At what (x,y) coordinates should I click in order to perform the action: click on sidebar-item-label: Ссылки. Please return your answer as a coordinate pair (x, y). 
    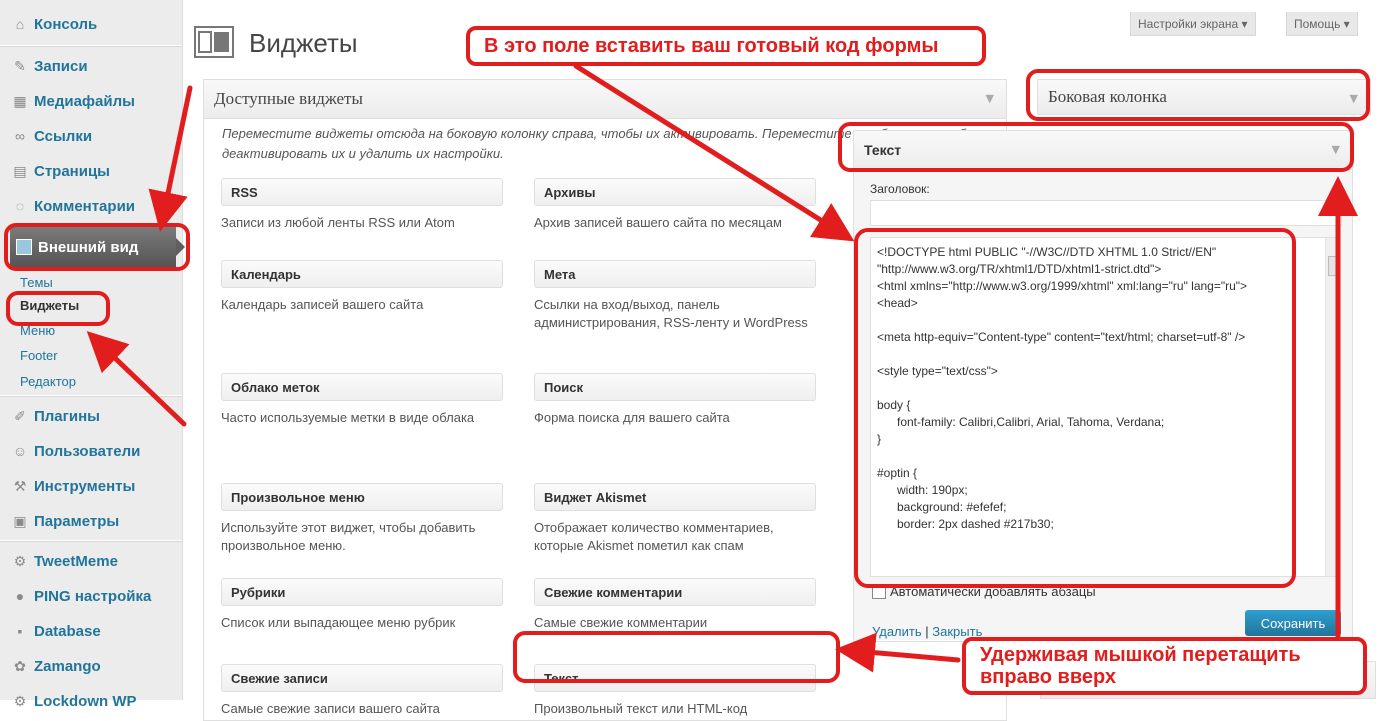
    Looking at the image, I should click on (63, 136).